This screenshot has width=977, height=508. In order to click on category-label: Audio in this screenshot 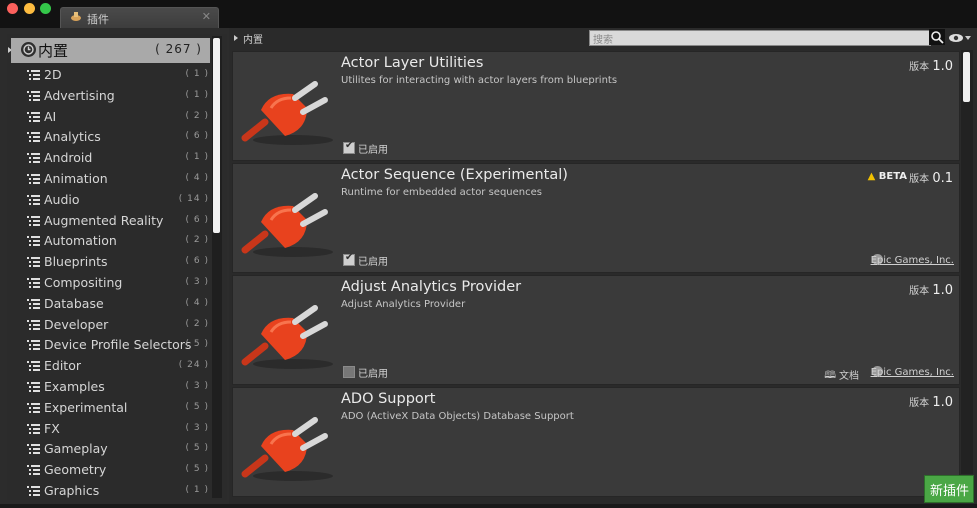, I will do `click(62, 199)`.